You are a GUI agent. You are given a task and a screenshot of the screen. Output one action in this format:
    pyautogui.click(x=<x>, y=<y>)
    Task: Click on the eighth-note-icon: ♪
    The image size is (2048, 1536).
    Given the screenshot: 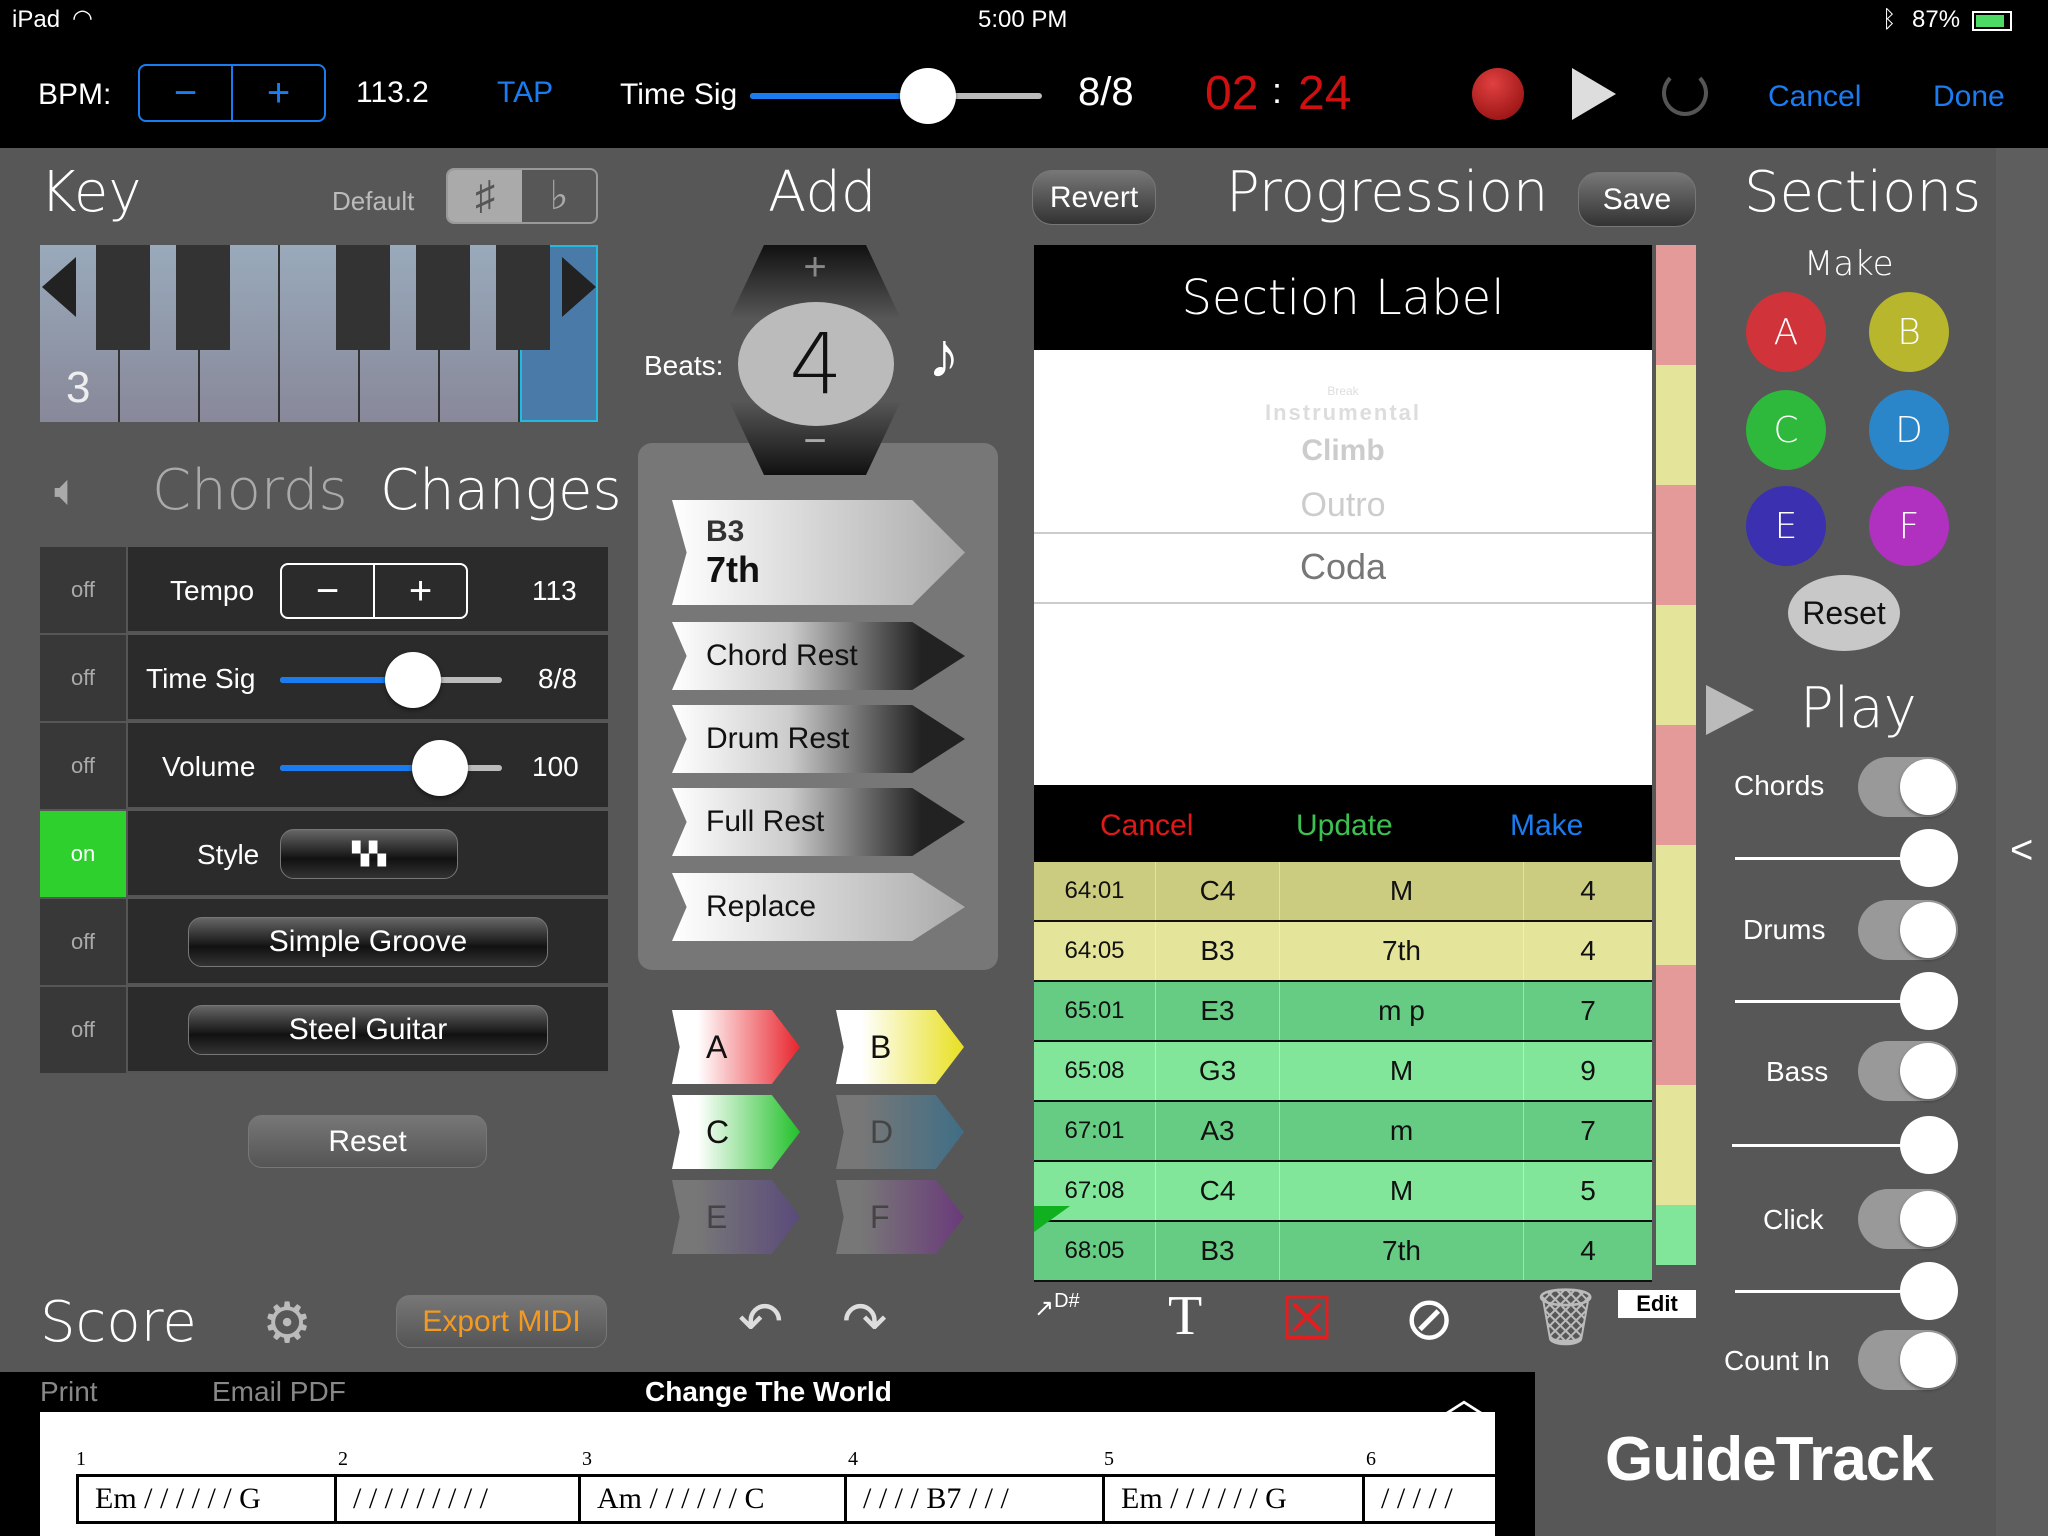 What is the action you would take?
    pyautogui.click(x=944, y=355)
    